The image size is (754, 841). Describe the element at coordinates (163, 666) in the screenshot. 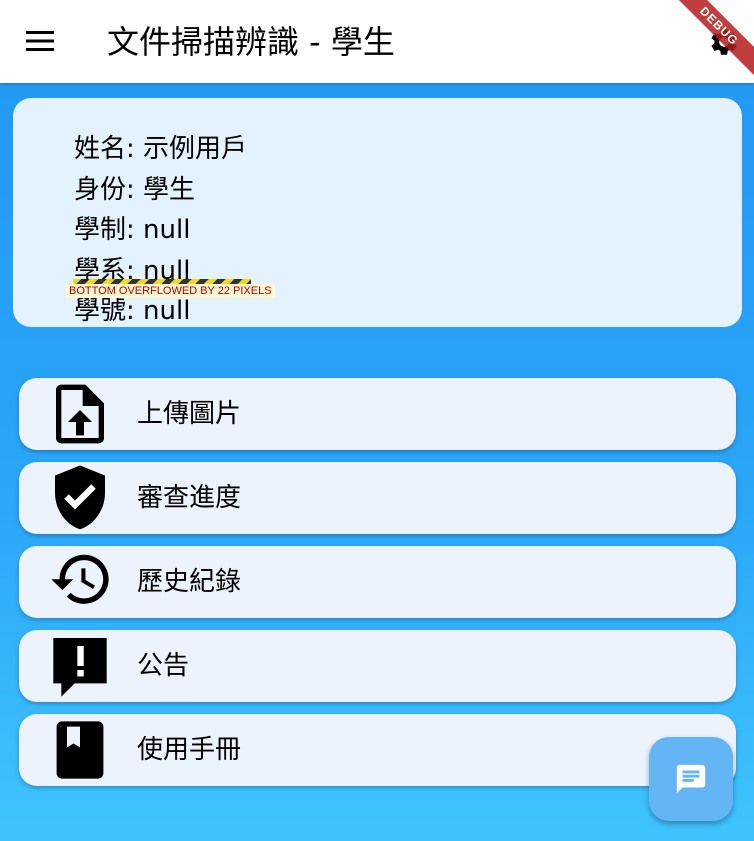

I see `announcement-label: 公告` at that location.